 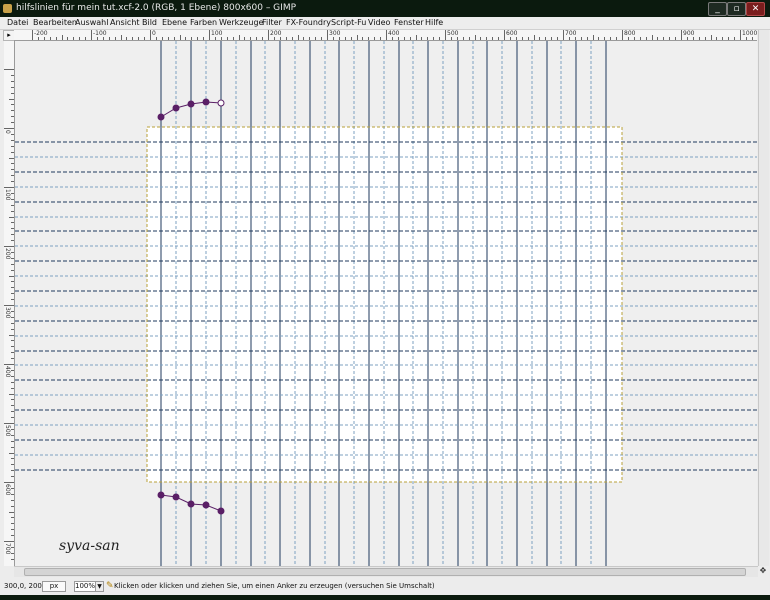 I want to click on zoom-dropdown-icon: ▼, so click(x=99, y=586).